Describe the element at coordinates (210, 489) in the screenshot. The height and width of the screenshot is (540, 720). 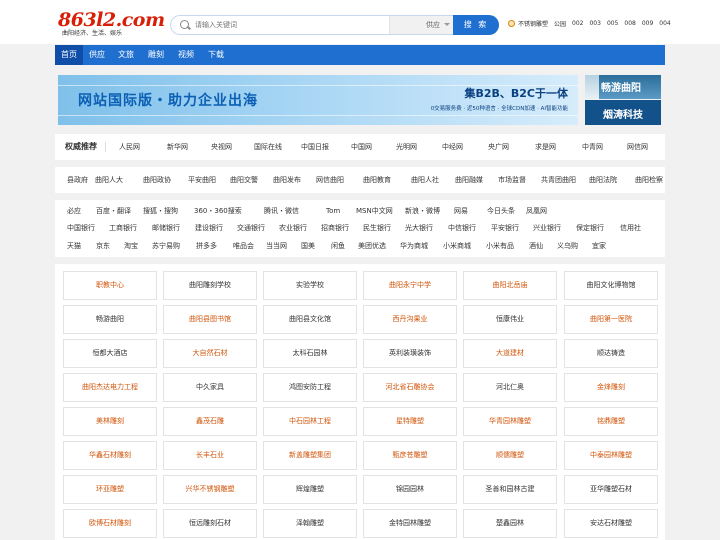
I see `directory-link: 兴华不锈钢雕塑` at that location.